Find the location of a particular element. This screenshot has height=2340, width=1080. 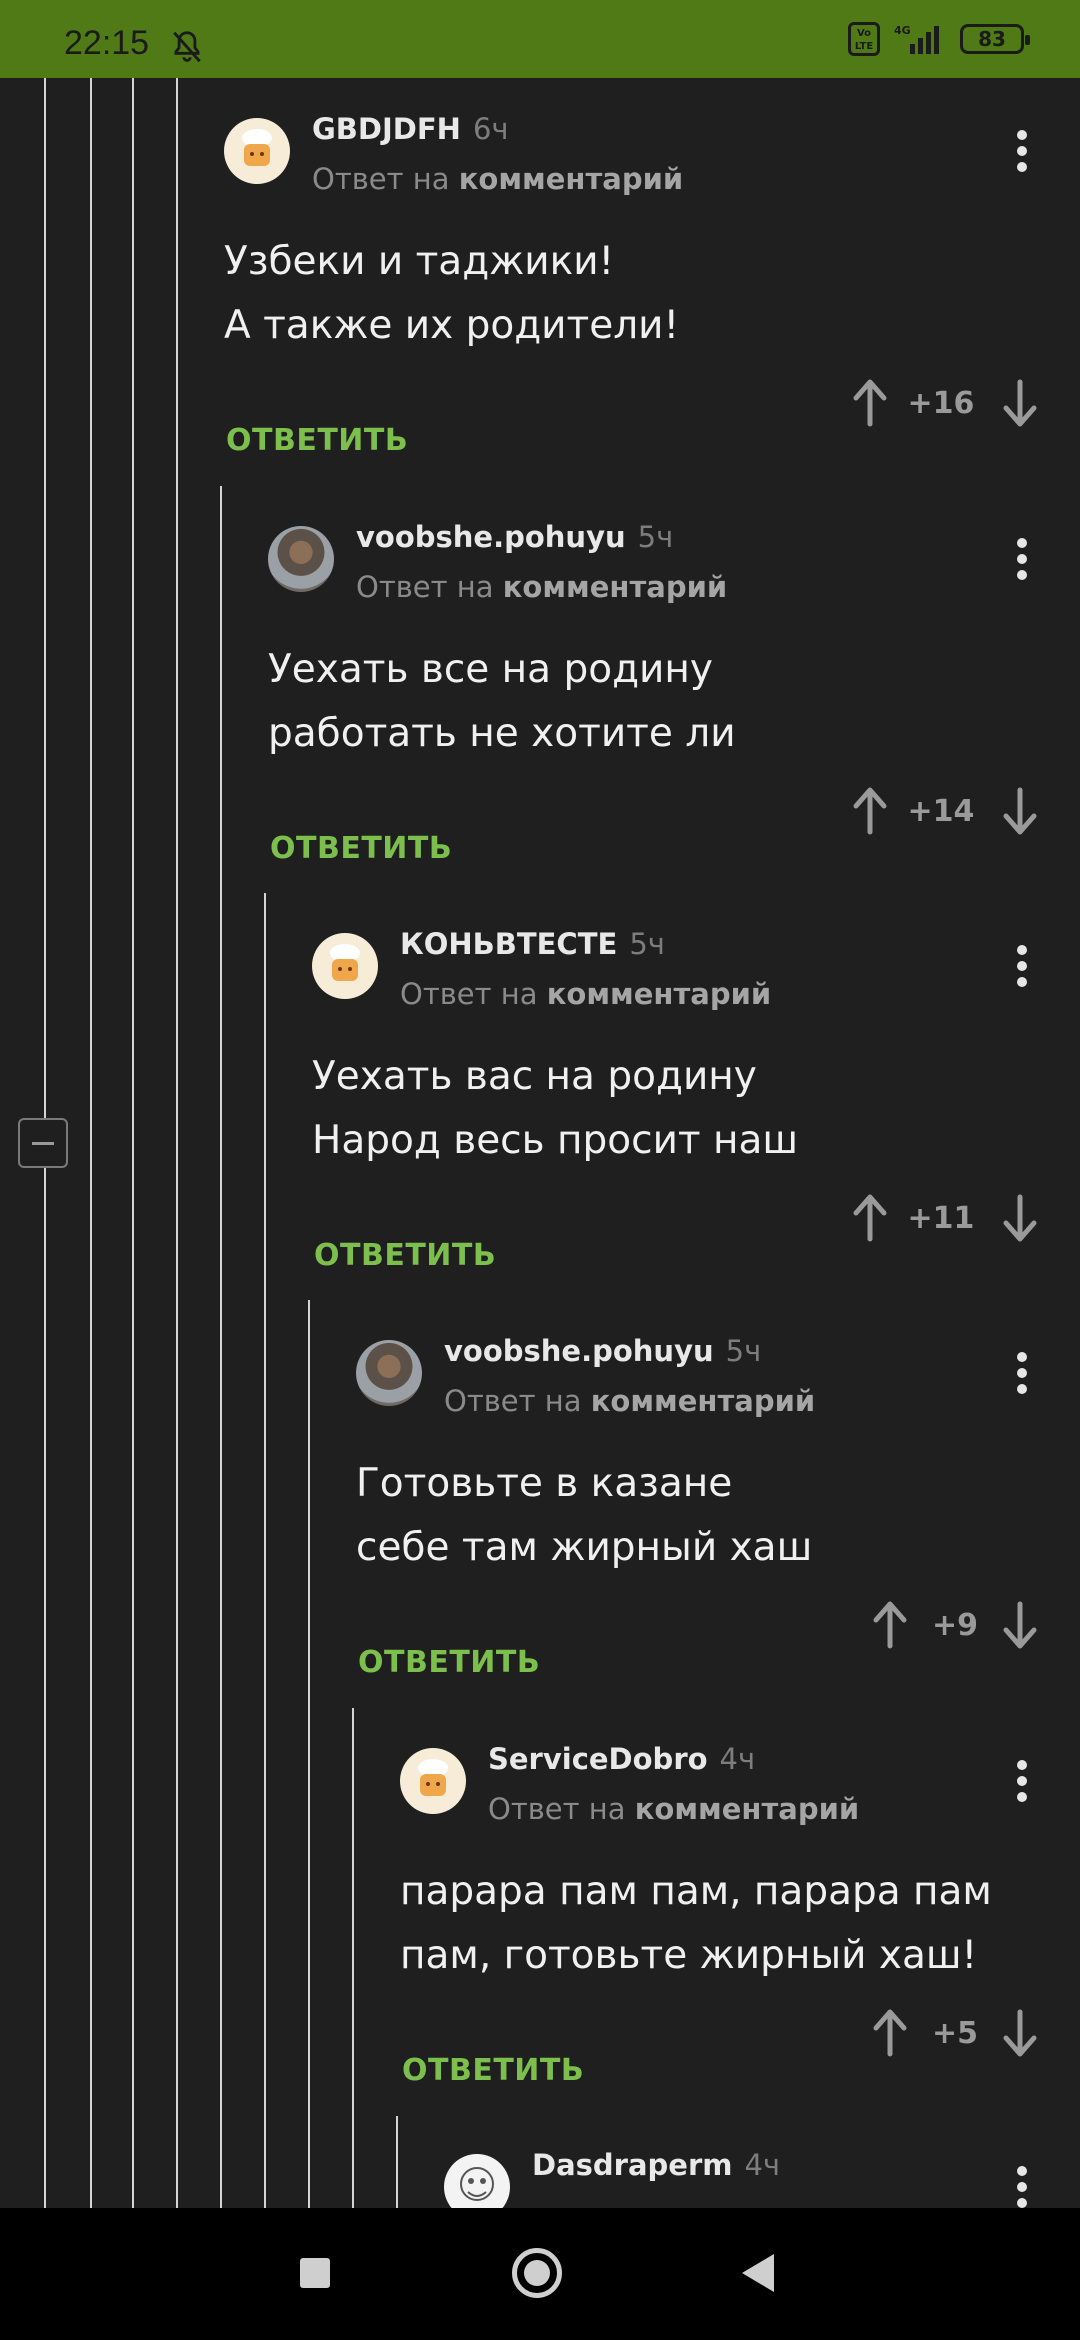

status-time: 22:15 is located at coordinates (107, 43).